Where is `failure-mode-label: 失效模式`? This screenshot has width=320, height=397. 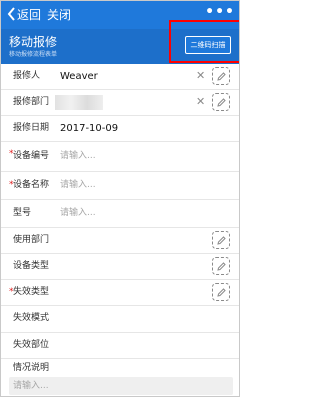
failure-mode-label: 失效模式 is located at coordinates (31, 318).